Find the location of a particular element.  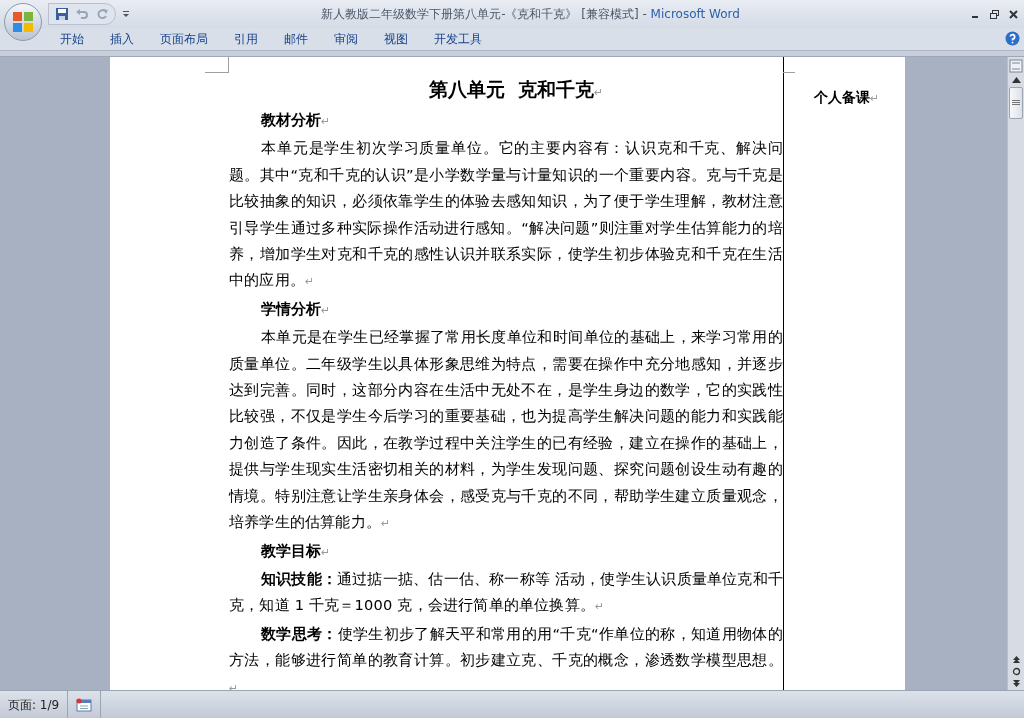

document-title: 第八单元 克和千克 is located at coordinates (511, 89).